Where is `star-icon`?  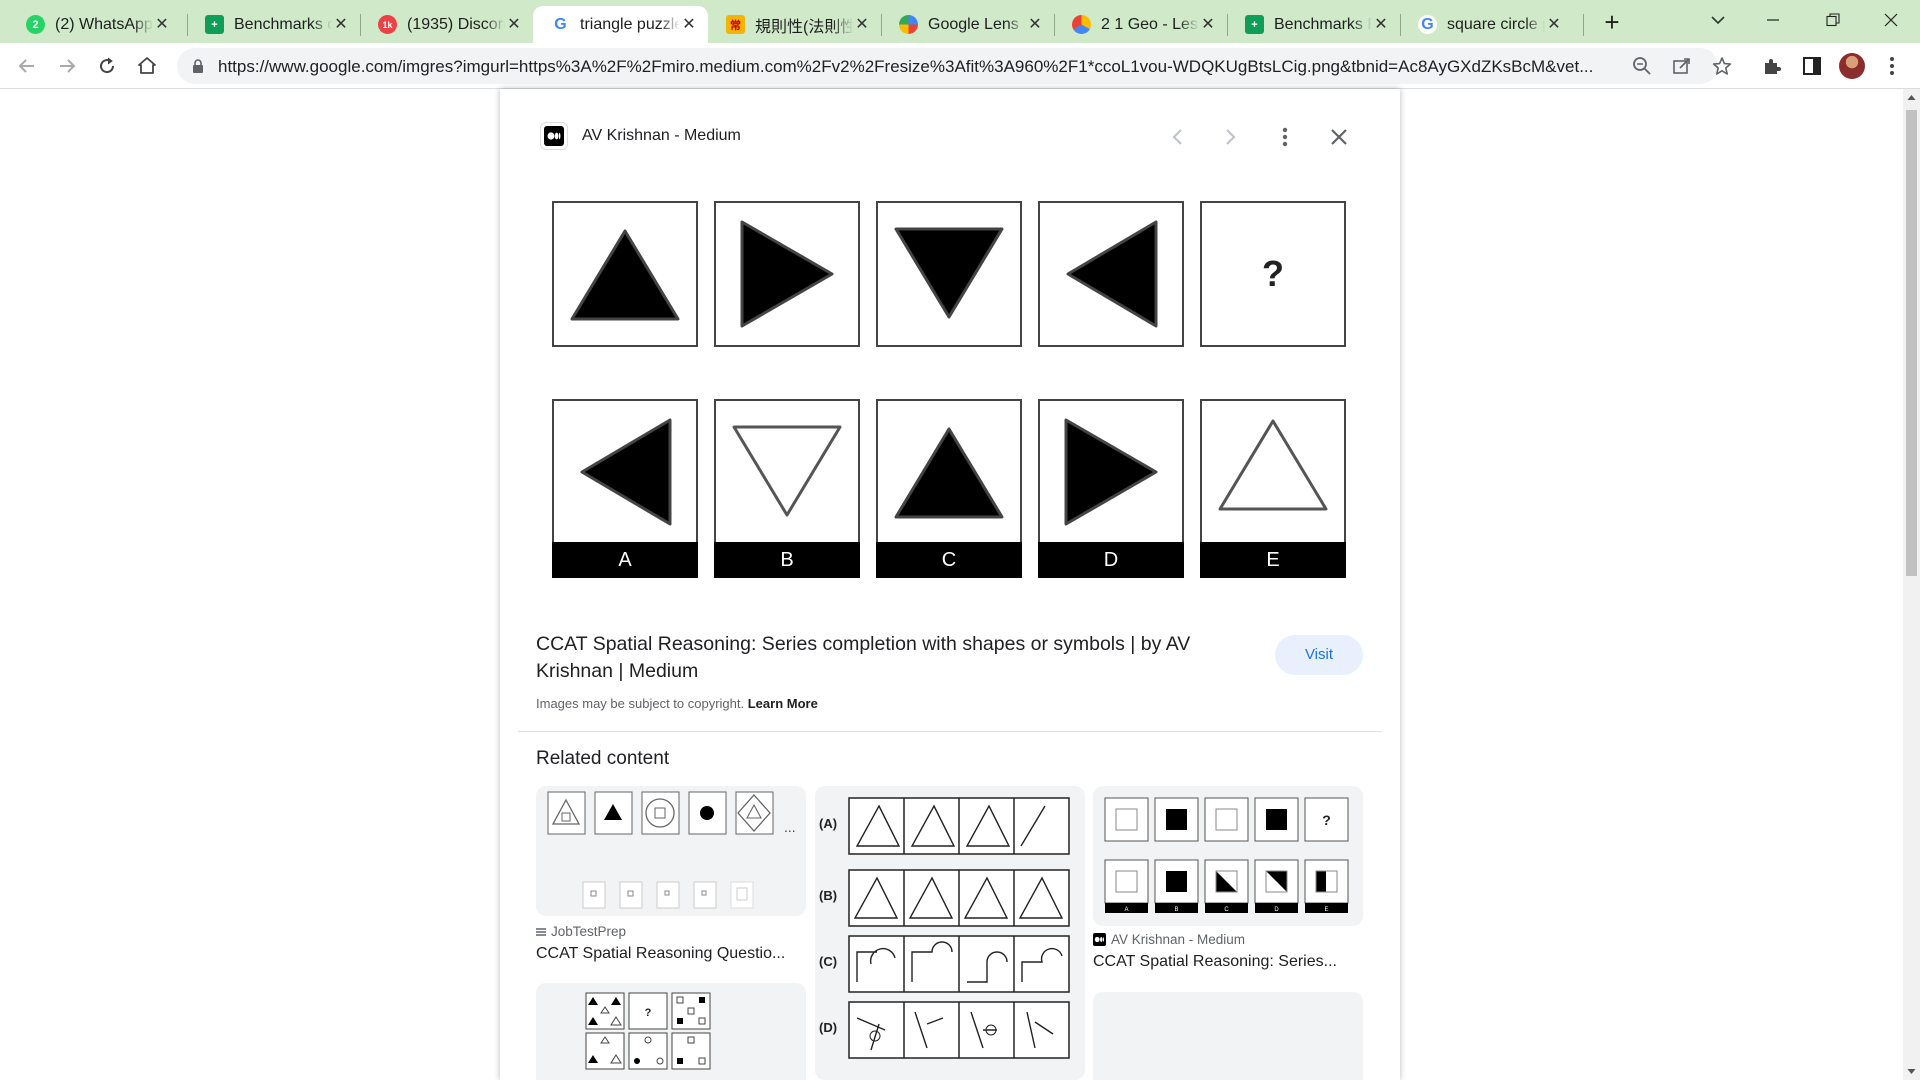
star-icon is located at coordinates (1722, 66).